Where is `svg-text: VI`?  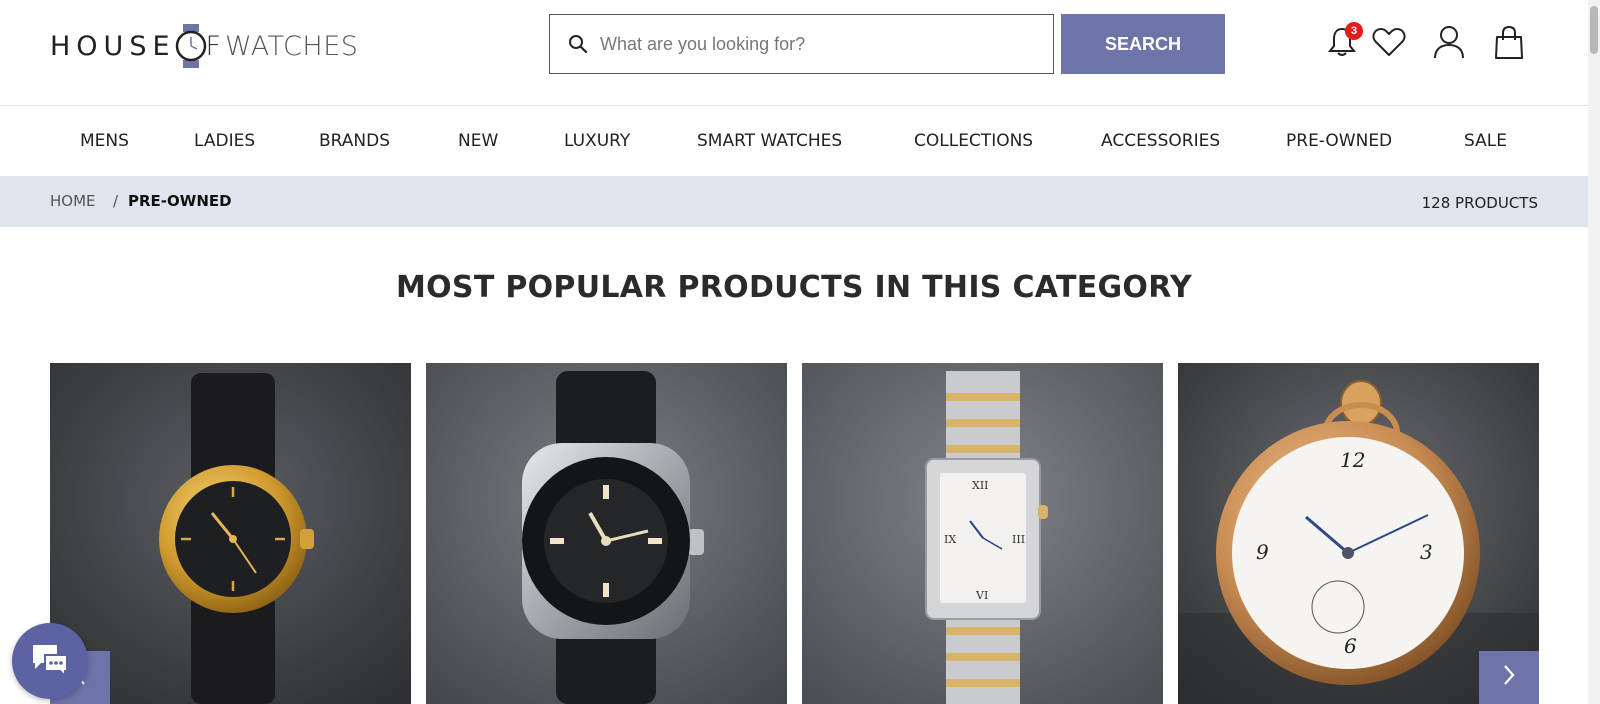
svg-text: VI is located at coordinates (981, 595).